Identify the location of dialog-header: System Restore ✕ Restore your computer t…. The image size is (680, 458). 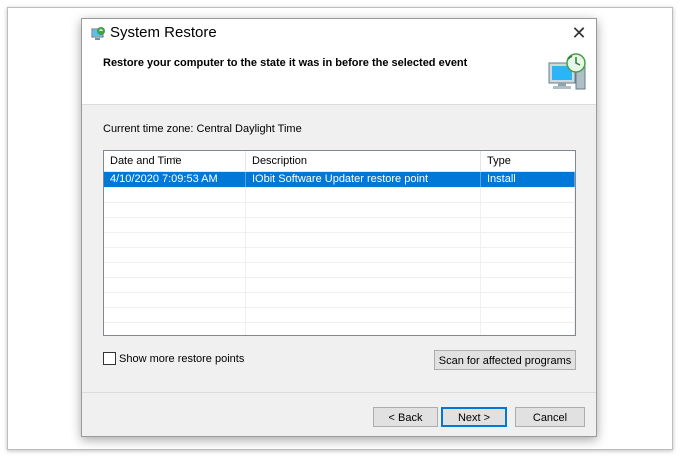
(339, 61).